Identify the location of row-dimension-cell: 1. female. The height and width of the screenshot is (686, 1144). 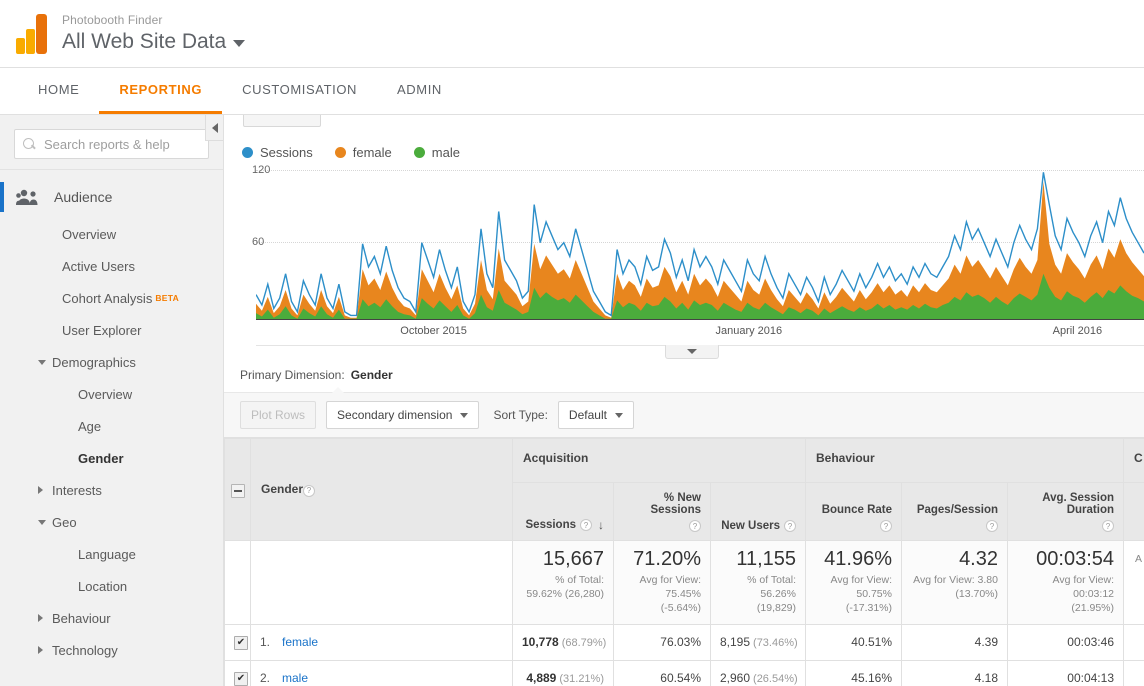
(381, 642).